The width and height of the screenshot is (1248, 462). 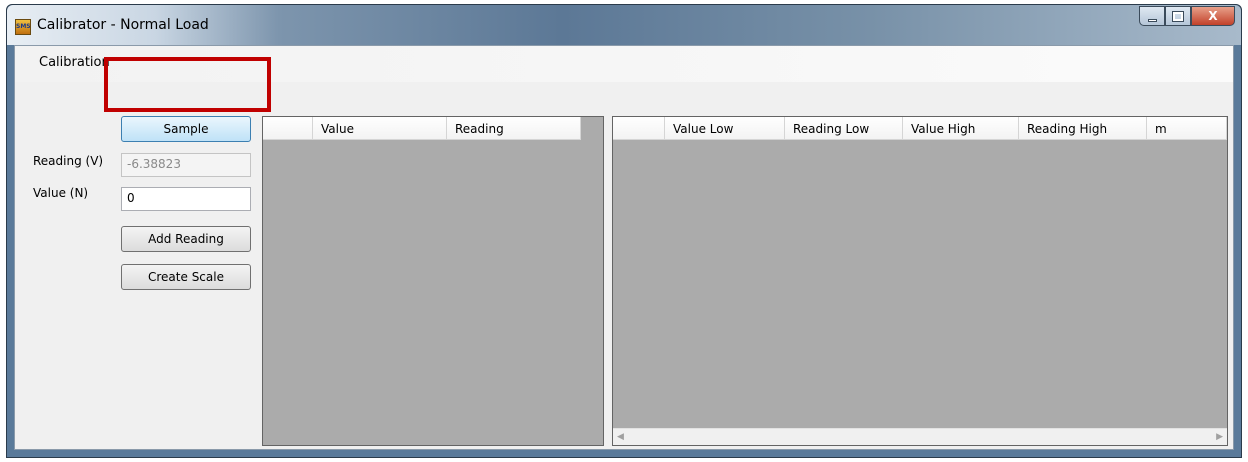 I want to click on close-icon: X, so click(x=1213, y=16).